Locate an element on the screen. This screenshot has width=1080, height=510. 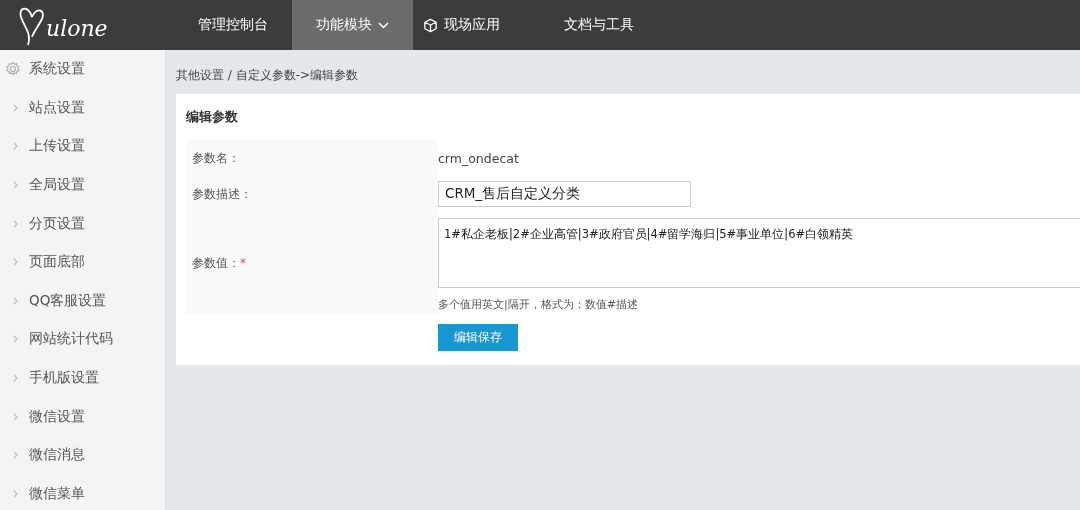
textarea-field: 1#私企老板|2#企业高管|3#政府官员|4#留学海归|5#事业单位|6#白领精英 is located at coordinates (759, 253).